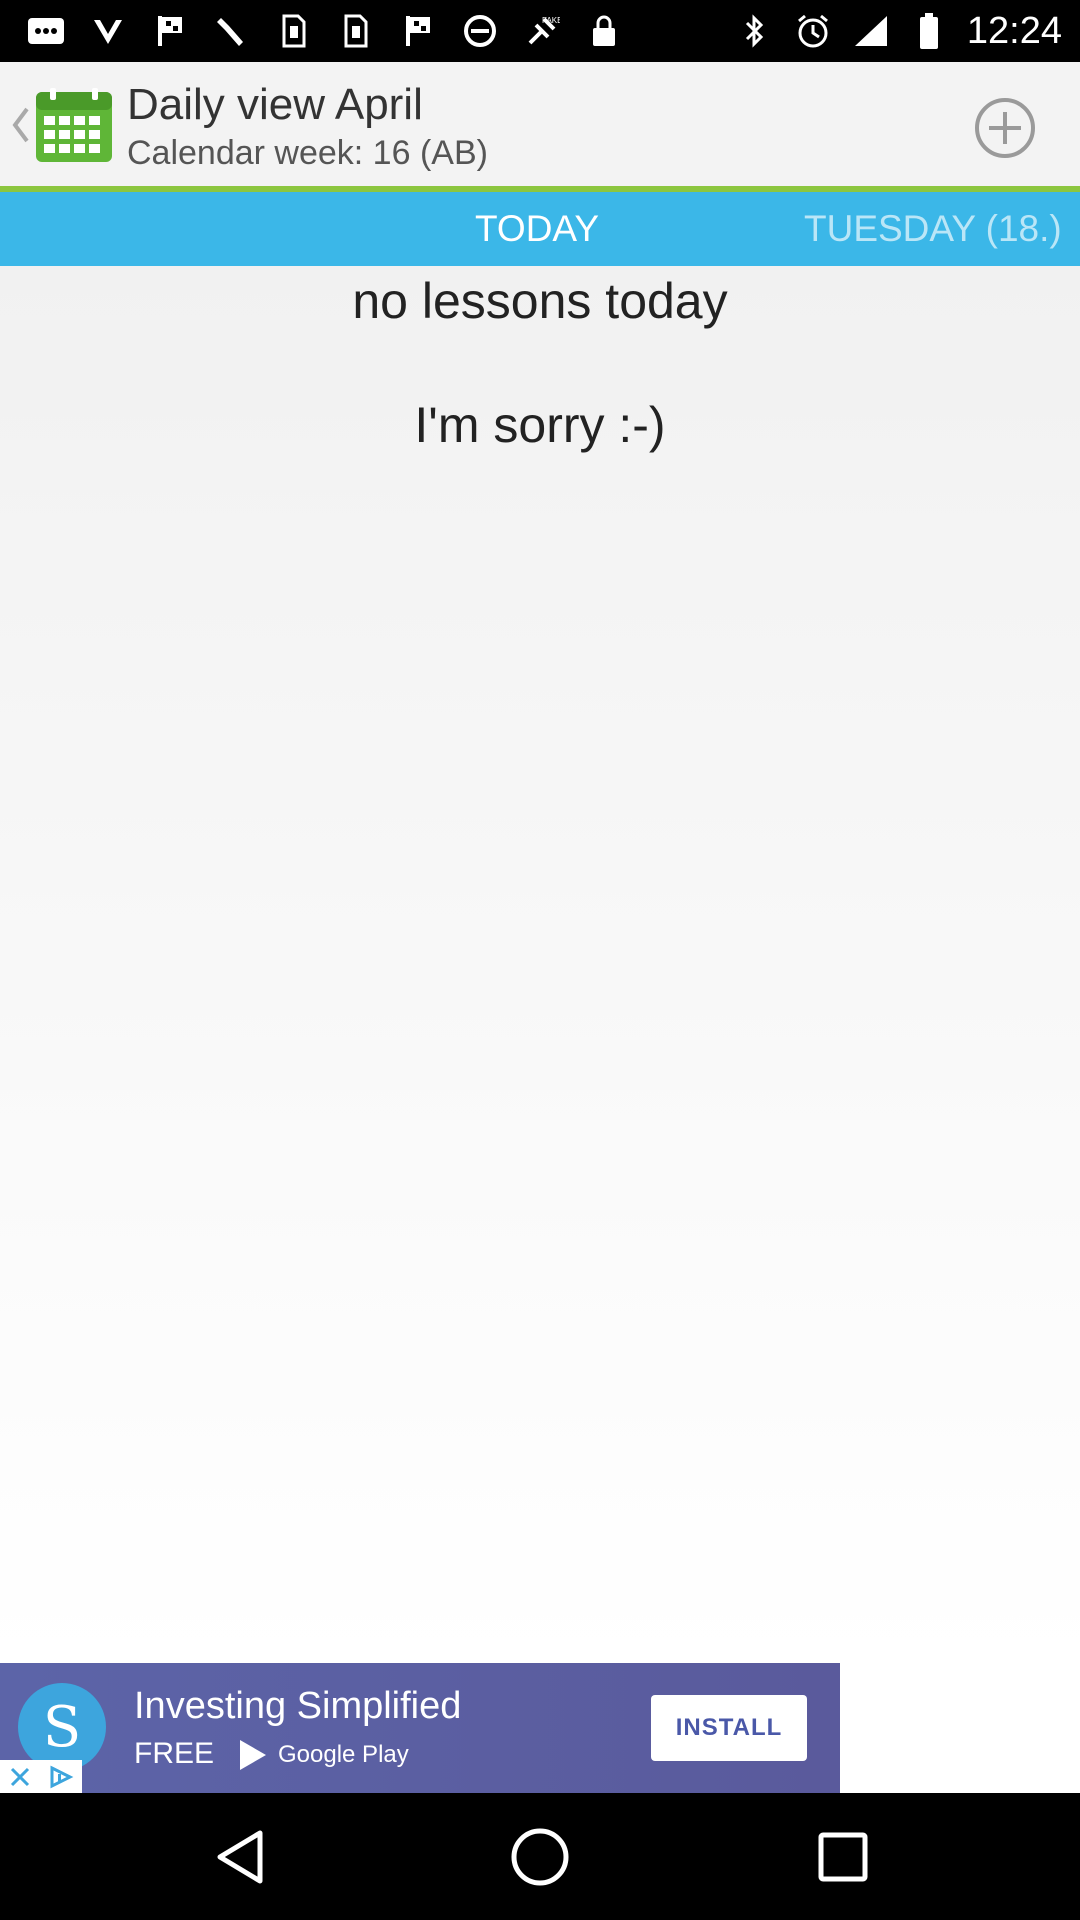 The image size is (1080, 1920). Describe the element at coordinates (871, 31) in the screenshot. I see `signal-icon` at that location.